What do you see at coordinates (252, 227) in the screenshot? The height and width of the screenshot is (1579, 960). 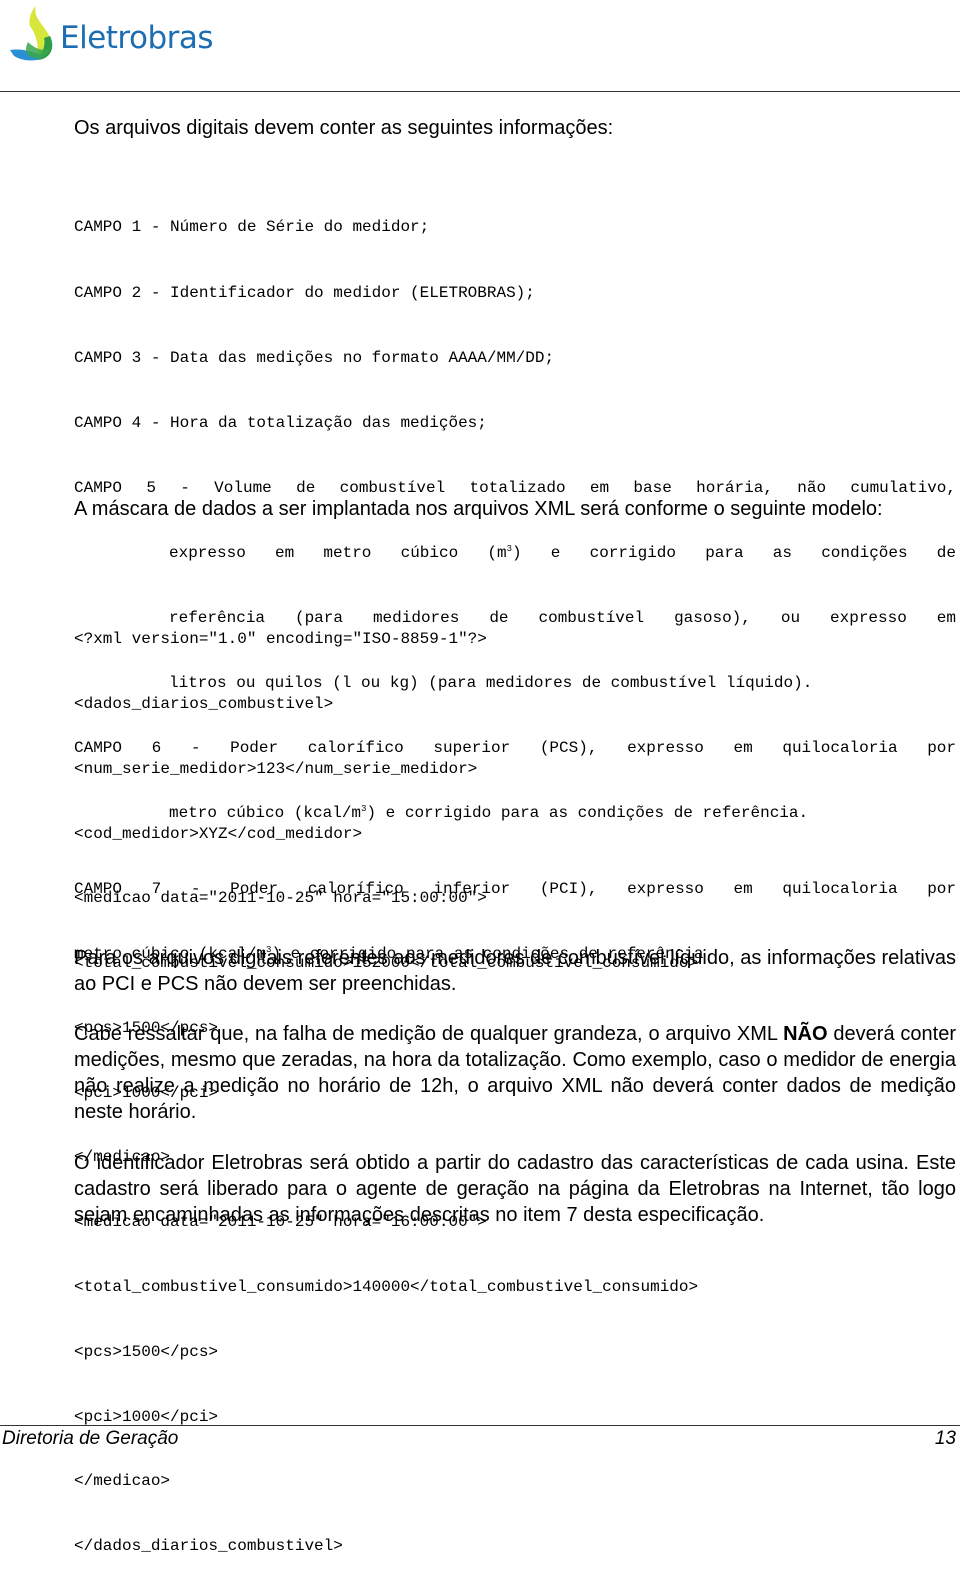 I see `campo-1: CAMPO 1 - Número de Série do medidor;` at bounding box center [252, 227].